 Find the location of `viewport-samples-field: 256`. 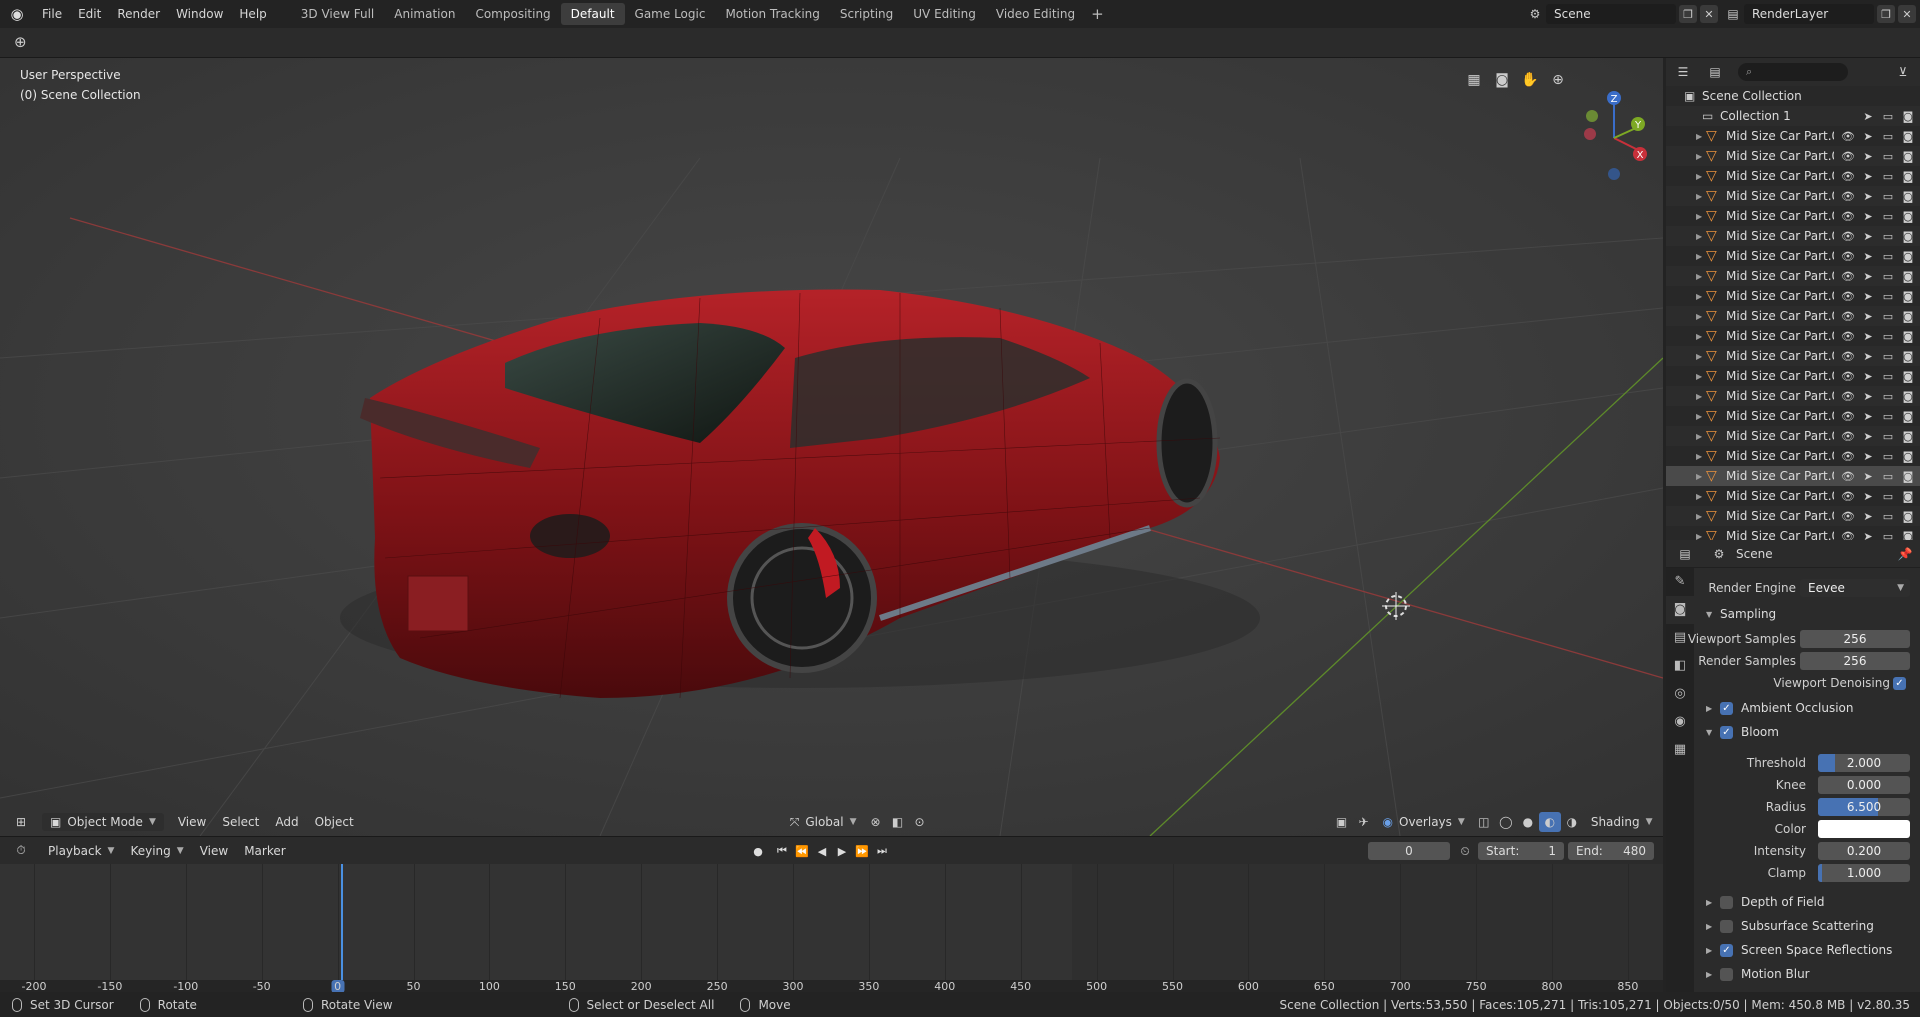

viewport-samples-field: 256 is located at coordinates (1855, 639).